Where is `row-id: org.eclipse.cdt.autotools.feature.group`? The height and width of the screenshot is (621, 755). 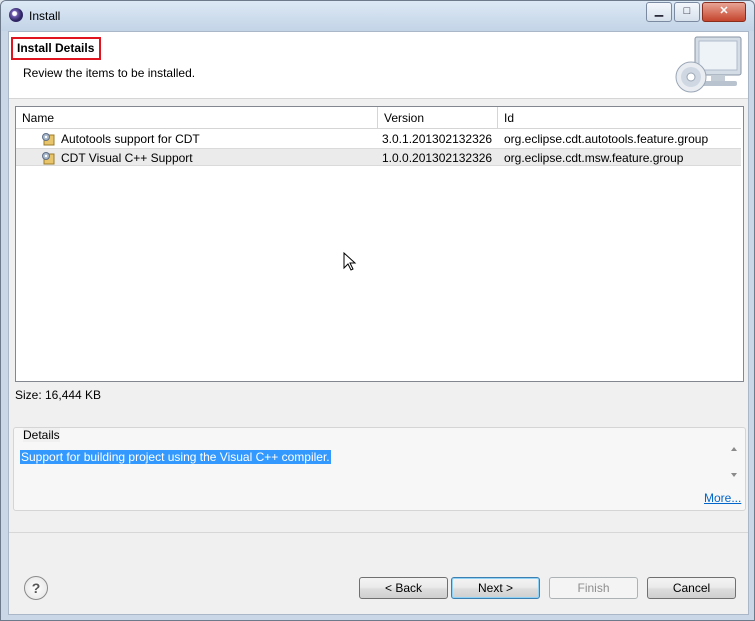 row-id: org.eclipse.cdt.autotools.feature.group is located at coordinates (606, 139).